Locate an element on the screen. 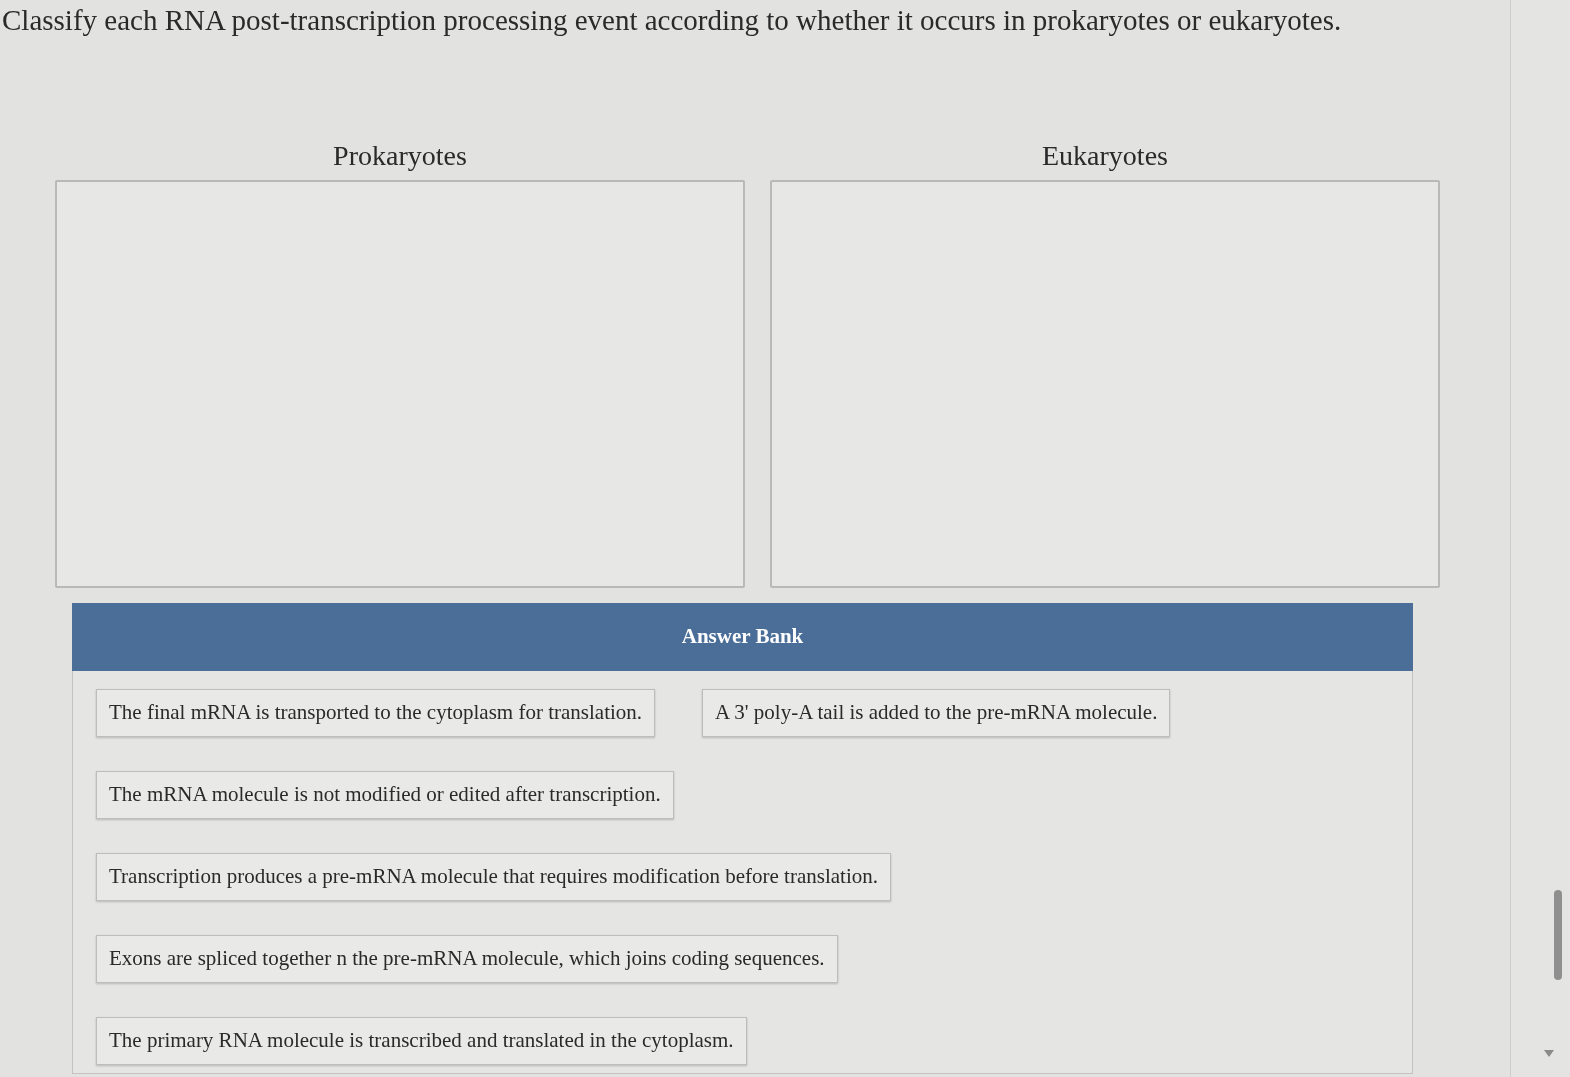  answer-bank-title: Answer Bank is located at coordinates (742, 637).